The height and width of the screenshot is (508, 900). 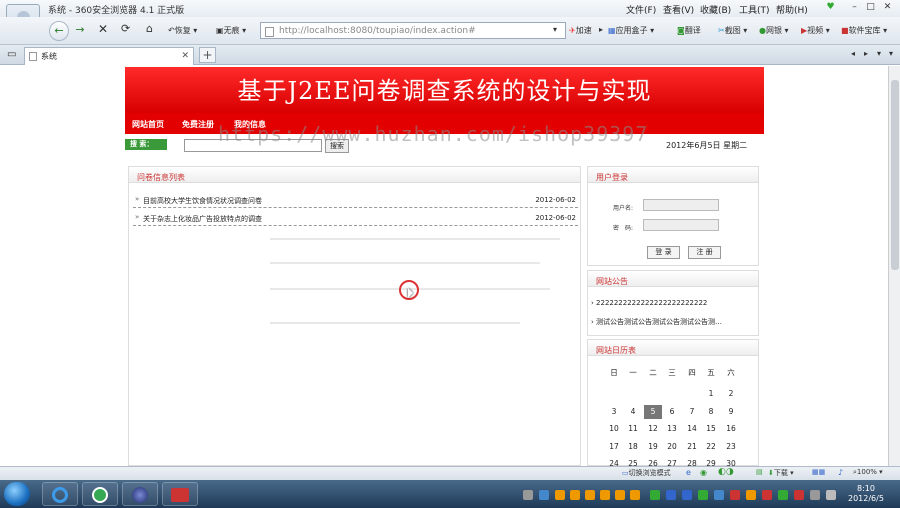 I want to click on eclipse-taskbar-icon, so click(x=140, y=494).